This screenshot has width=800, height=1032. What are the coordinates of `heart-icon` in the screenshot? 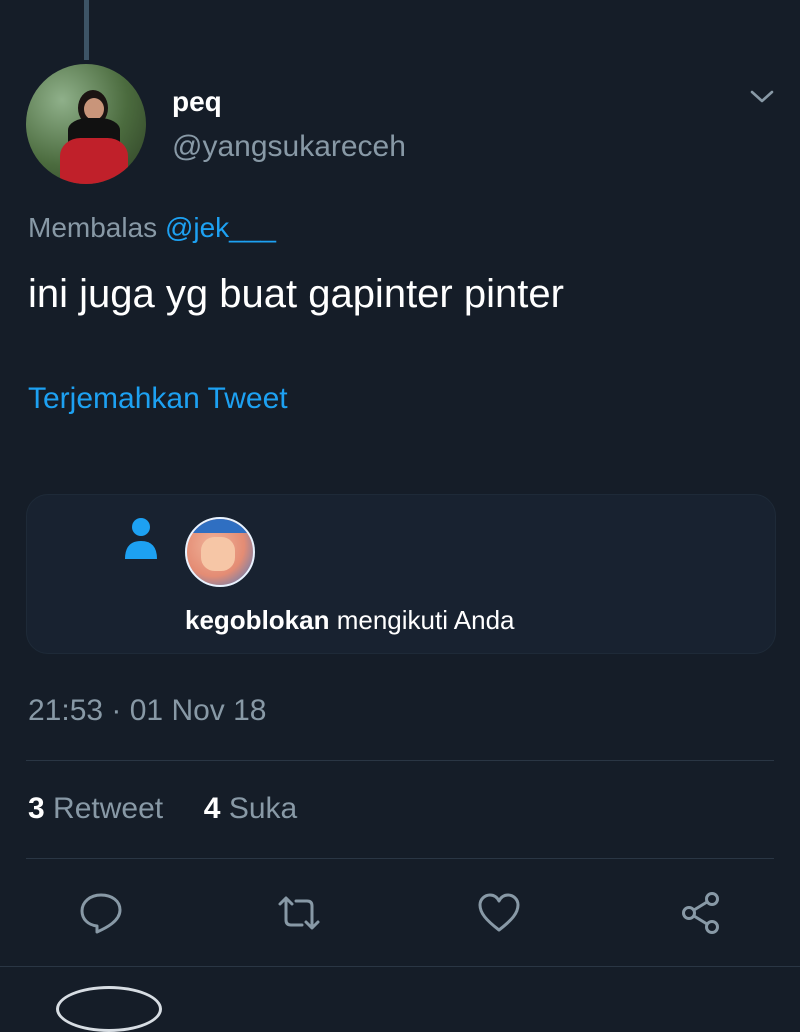 It's located at (499, 913).